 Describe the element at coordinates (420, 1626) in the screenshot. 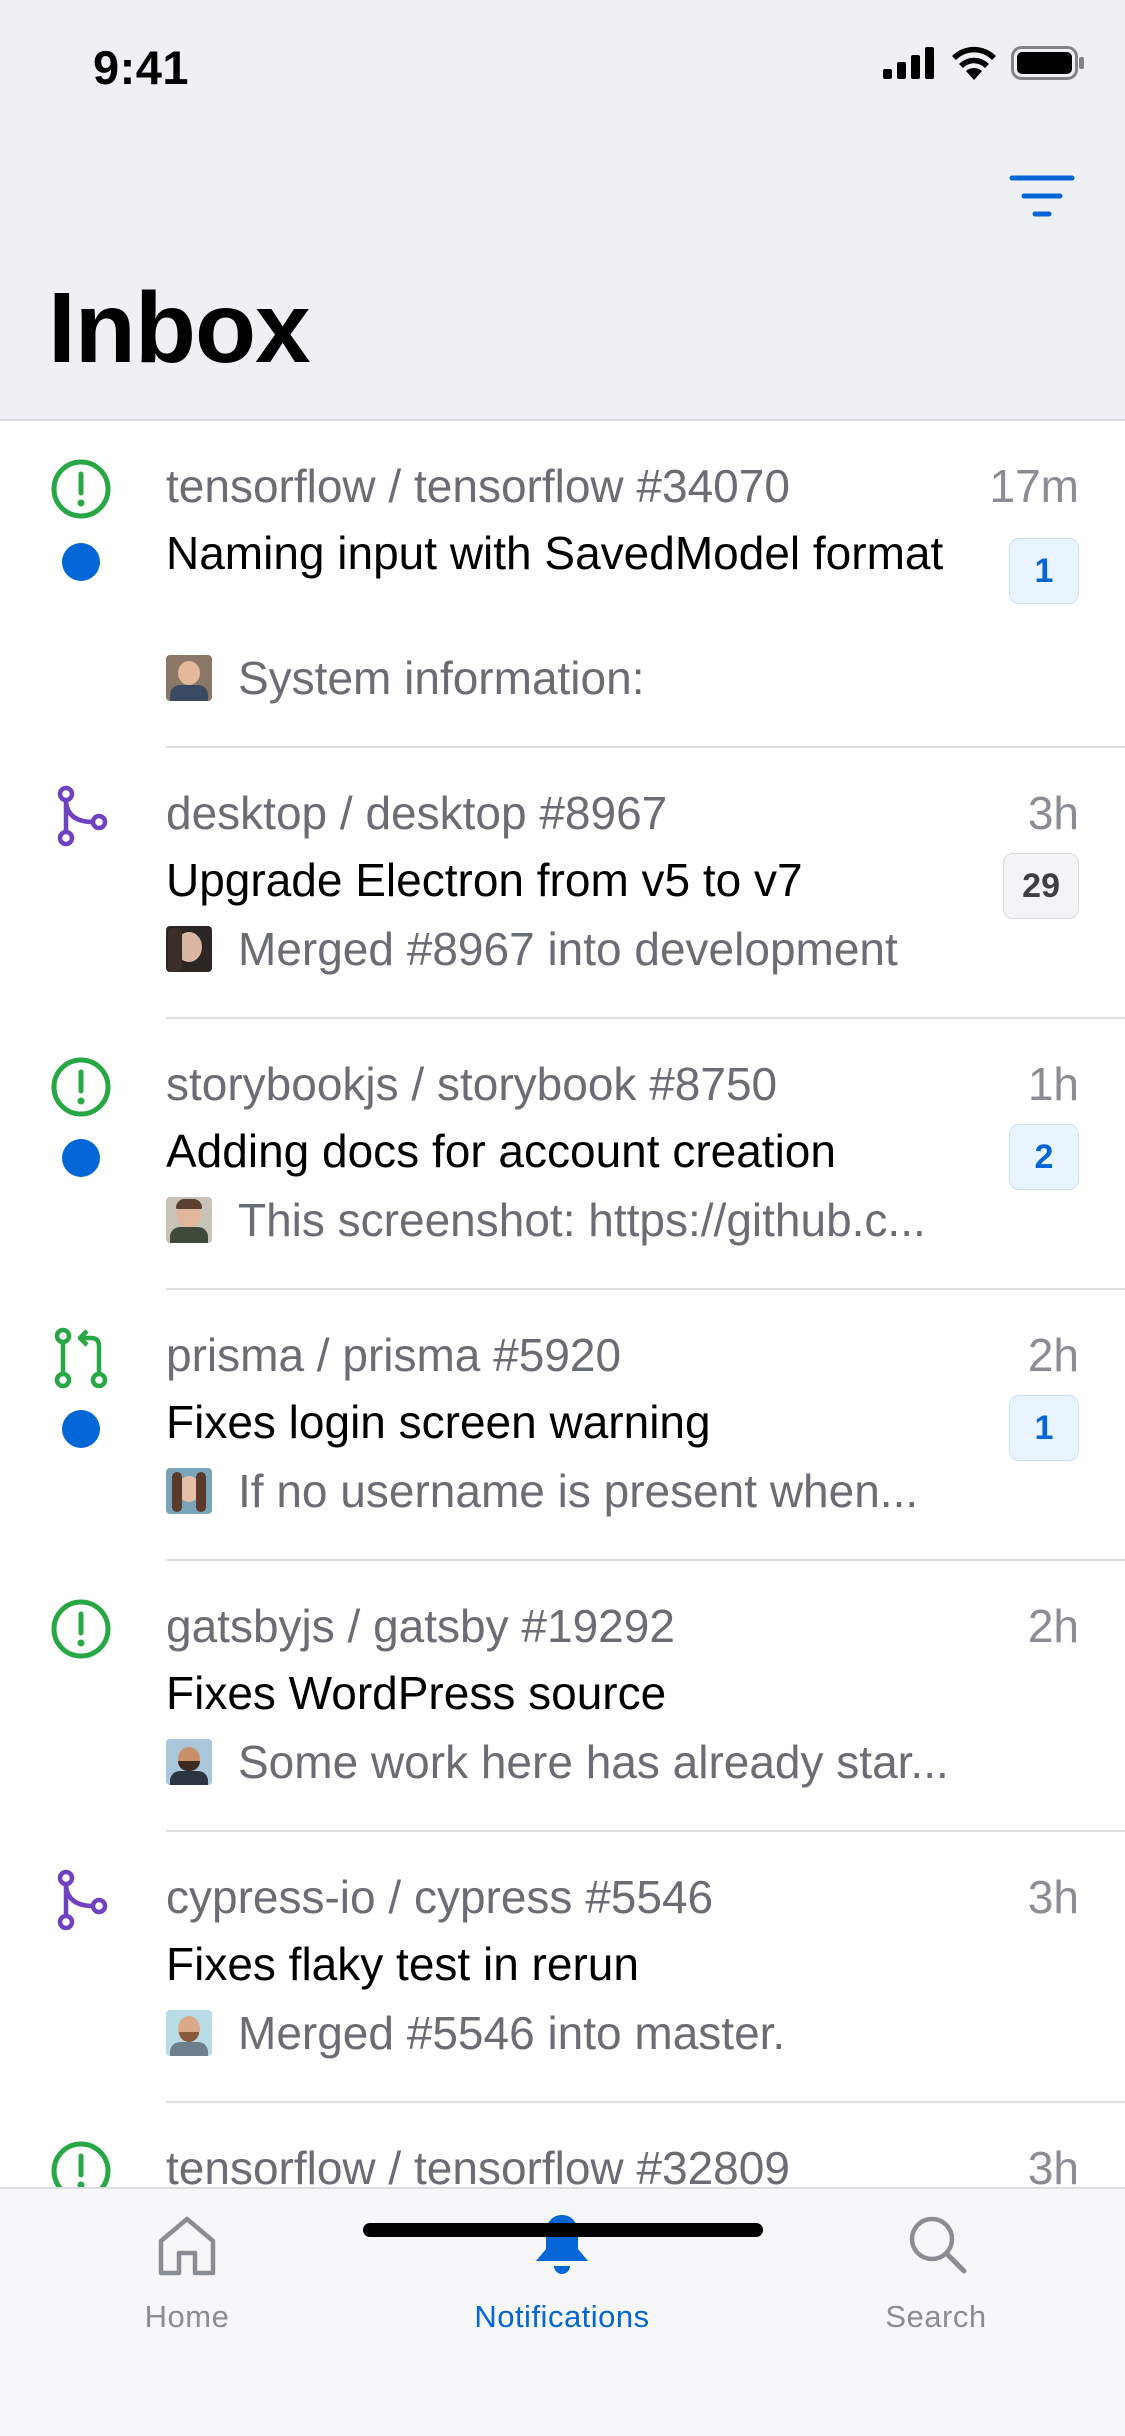

I see `repo-label: gatsbyjs / gatsby #19292` at that location.